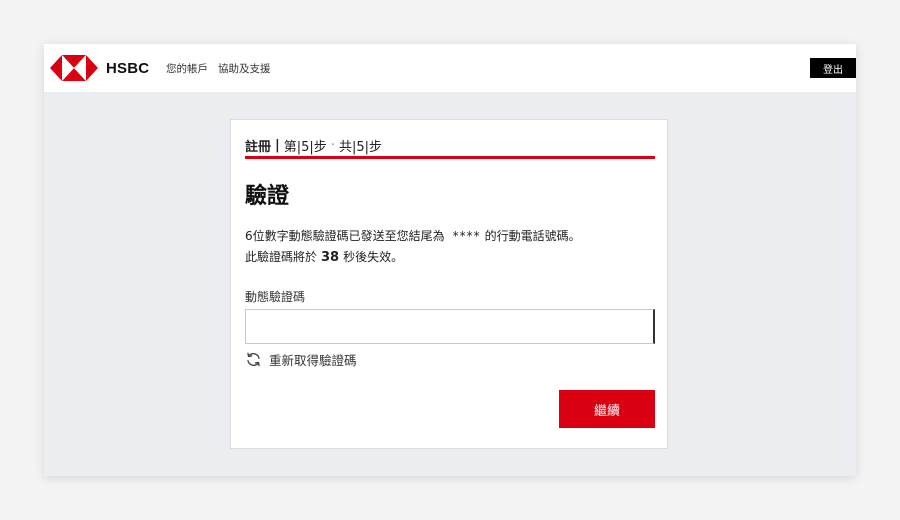  What do you see at coordinates (305, 147) in the screenshot?
I see `step-current: 第|5|步` at bounding box center [305, 147].